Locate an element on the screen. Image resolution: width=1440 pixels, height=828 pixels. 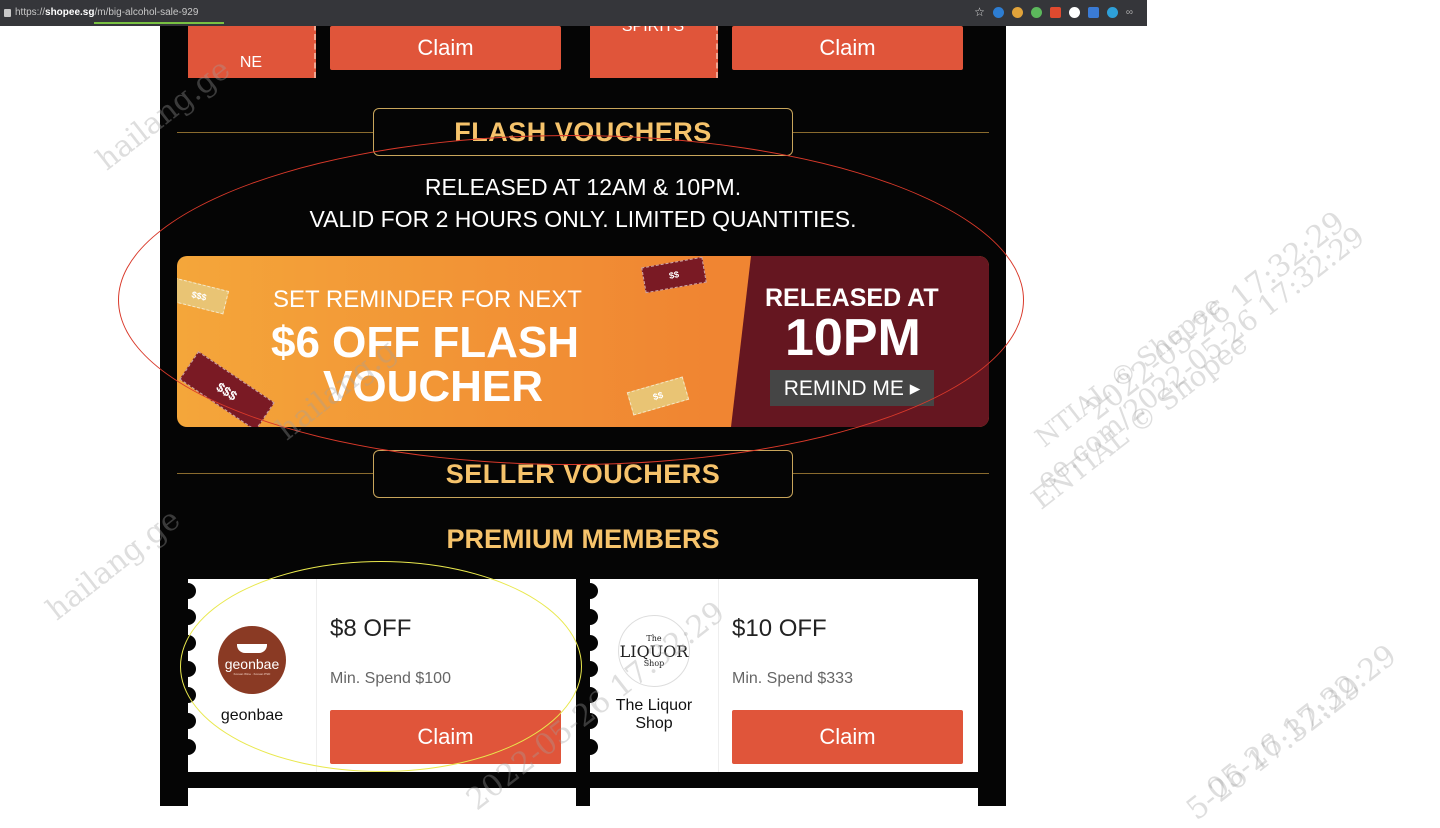
flash-info-line-1: RELEASED AT 12AM & 10PM. is located at coordinates (583, 187).